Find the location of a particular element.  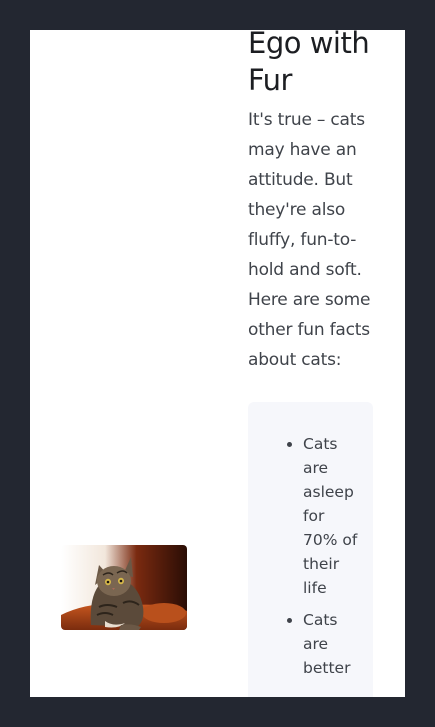

cat-photo is located at coordinates (124, 587).